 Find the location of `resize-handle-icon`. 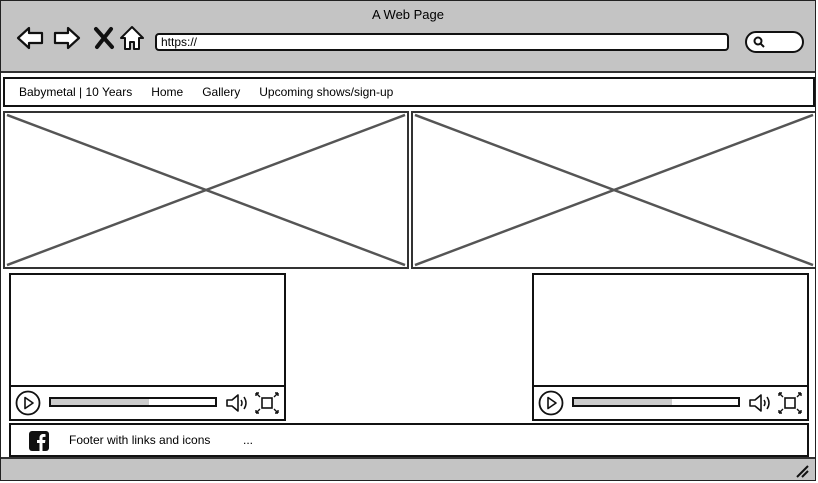

resize-handle-icon is located at coordinates (802, 471).